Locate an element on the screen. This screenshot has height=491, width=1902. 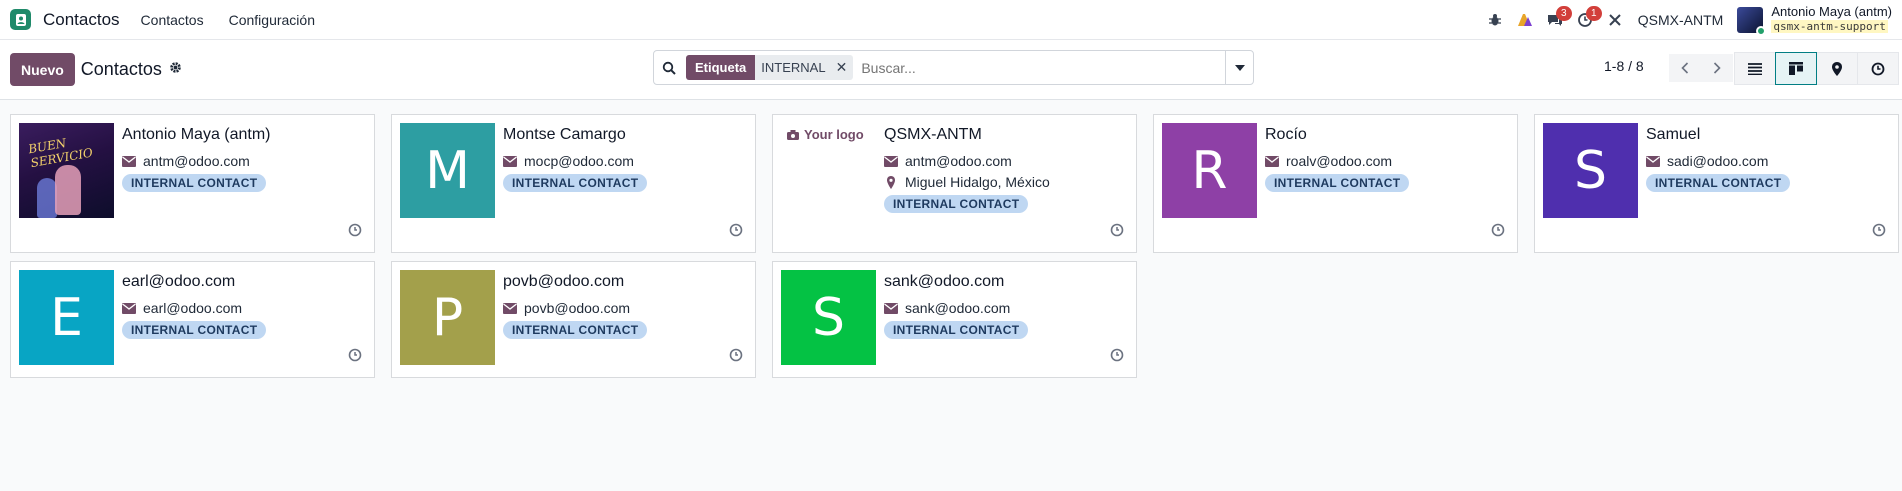
contact-email: earl@odoo.com is located at coordinates (193, 308).